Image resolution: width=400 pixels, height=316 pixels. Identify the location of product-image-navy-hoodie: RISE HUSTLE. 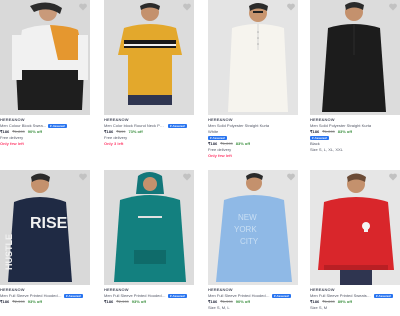
(45, 227).